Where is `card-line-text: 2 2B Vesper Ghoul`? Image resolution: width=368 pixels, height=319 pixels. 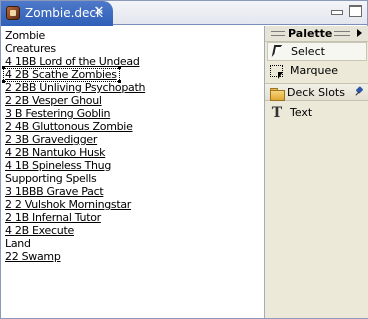 card-line-text: 2 2B Vesper Ghoul is located at coordinates (53, 100).